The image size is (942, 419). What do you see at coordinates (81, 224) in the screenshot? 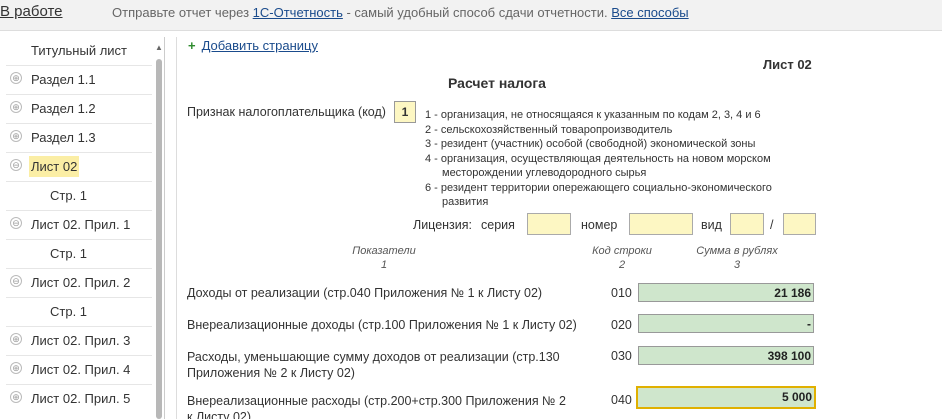
I see `tree-item-label: Лист 02. Прил. 1` at bounding box center [81, 224].